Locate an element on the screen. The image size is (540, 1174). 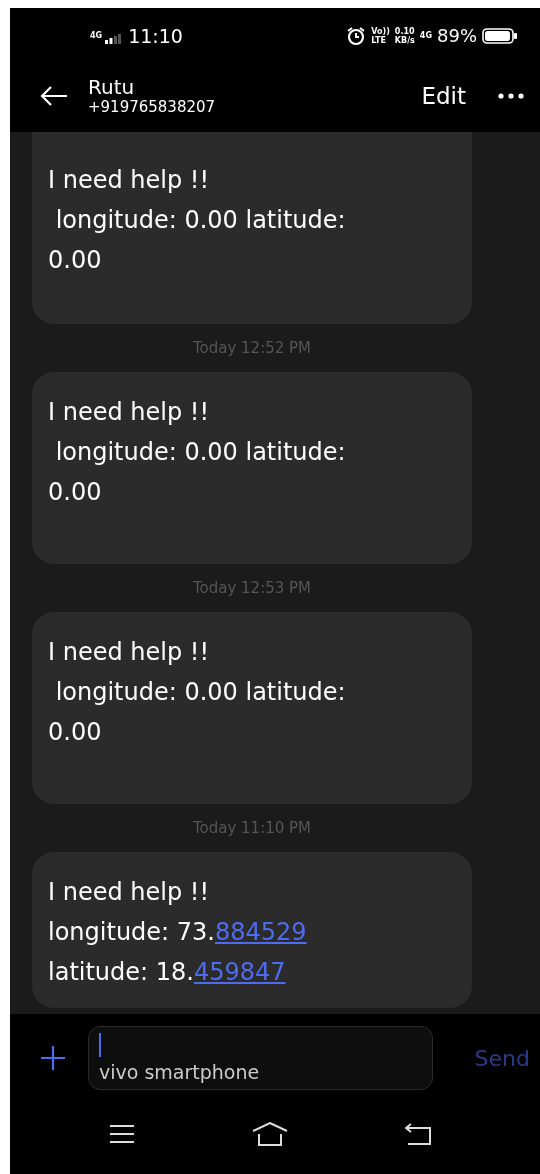
alarm-icon is located at coordinates (356, 35).